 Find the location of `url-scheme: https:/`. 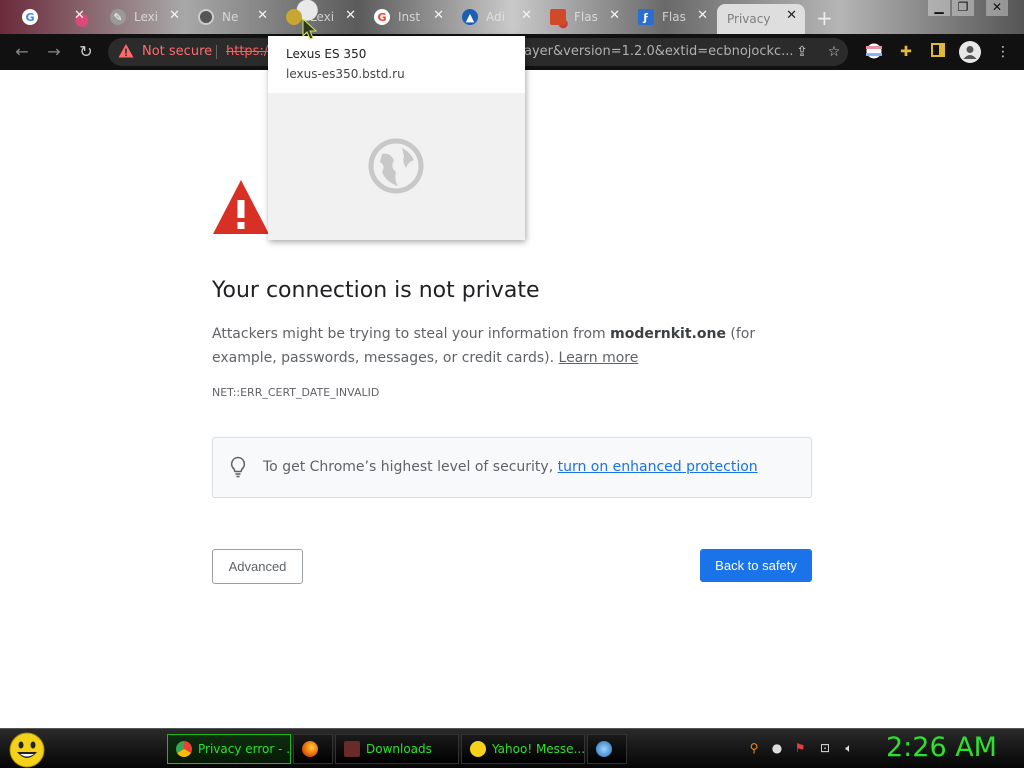

url-scheme: https:/ is located at coordinates (247, 51).